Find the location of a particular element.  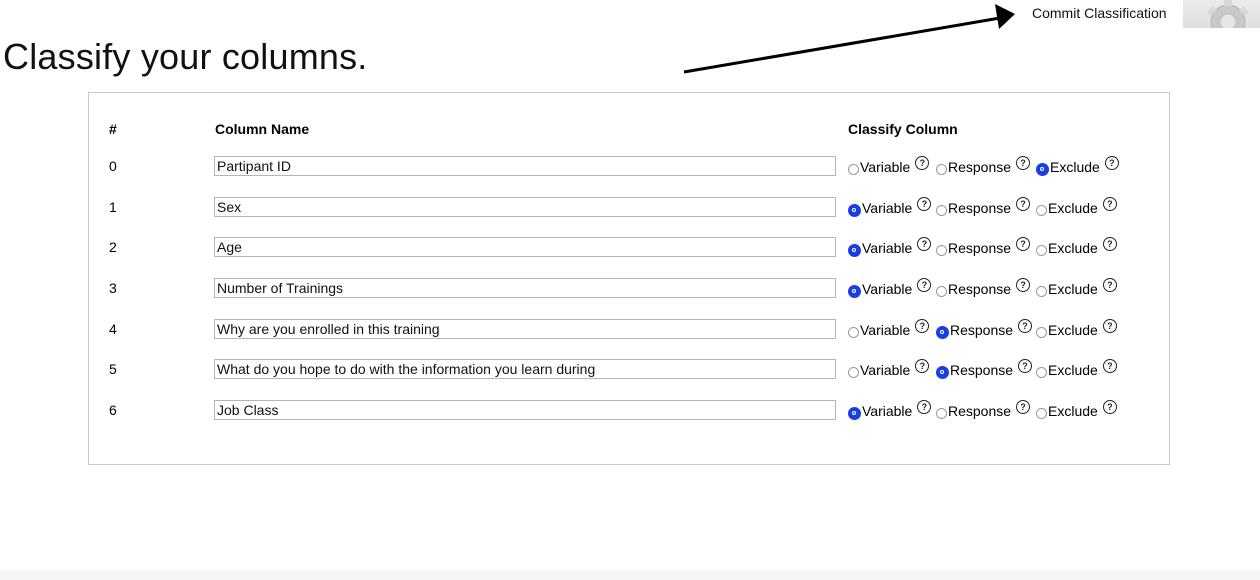

table-row: 3 Variable ? Response ? Exclude ? is located at coordinates (629, 289).